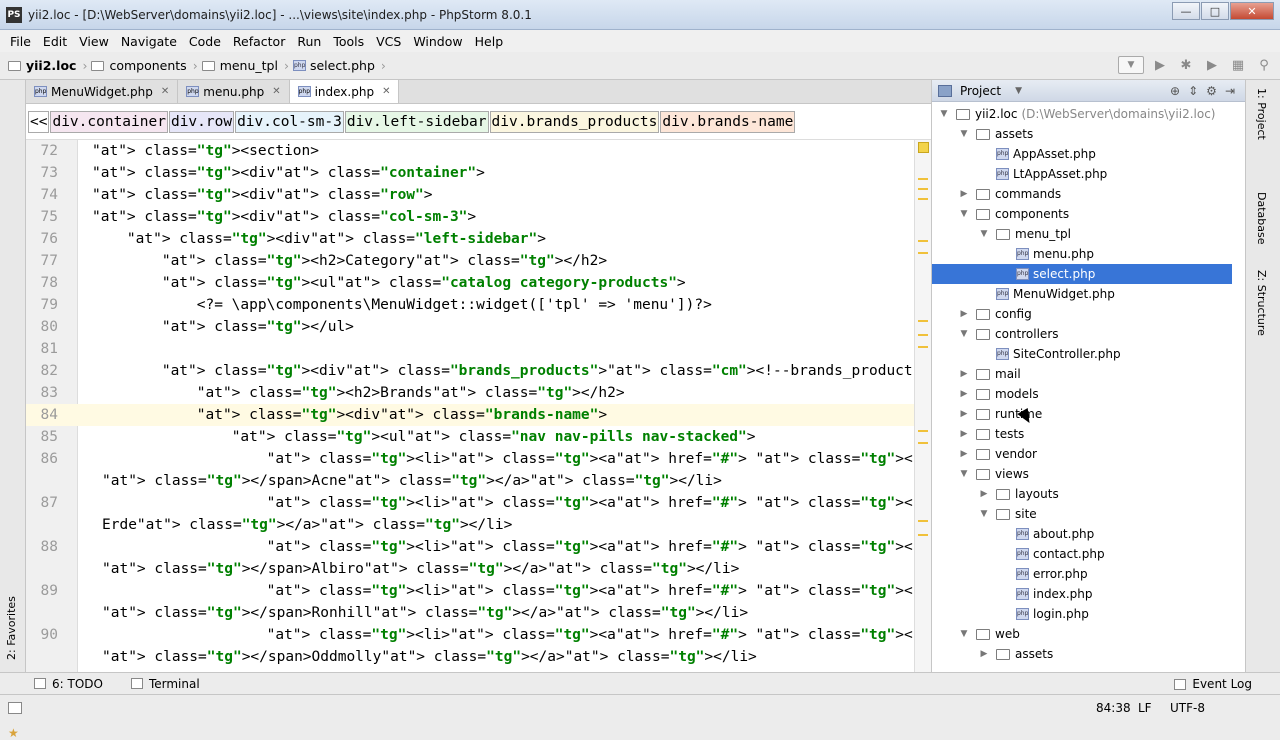 The height and width of the screenshot is (740, 1280). Describe the element at coordinates (1186, 11) in the screenshot. I see `minimize-button: —` at that location.